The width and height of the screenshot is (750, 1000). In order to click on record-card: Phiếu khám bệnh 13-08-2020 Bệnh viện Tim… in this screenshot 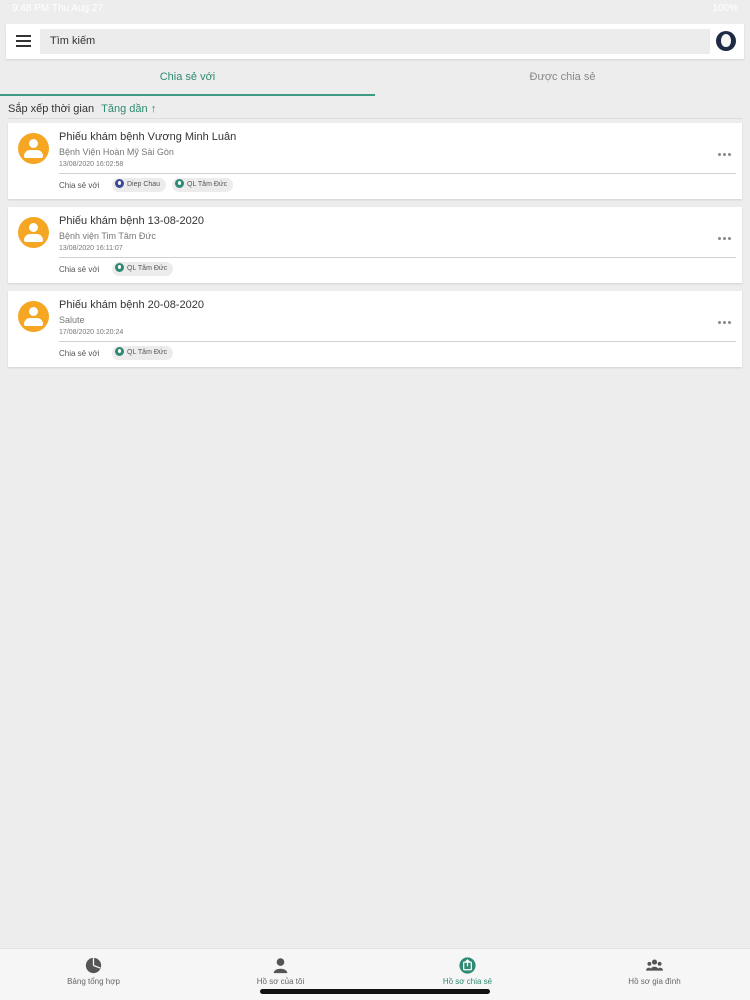, I will do `click(375, 245)`.